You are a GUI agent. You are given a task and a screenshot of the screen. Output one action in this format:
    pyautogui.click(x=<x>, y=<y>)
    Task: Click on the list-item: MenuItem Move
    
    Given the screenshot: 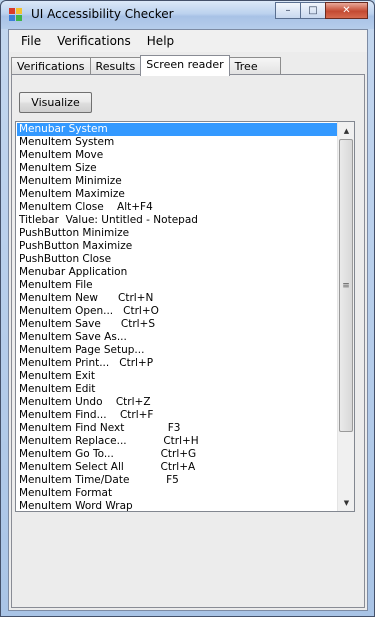 What is the action you would take?
    pyautogui.click(x=177, y=155)
    